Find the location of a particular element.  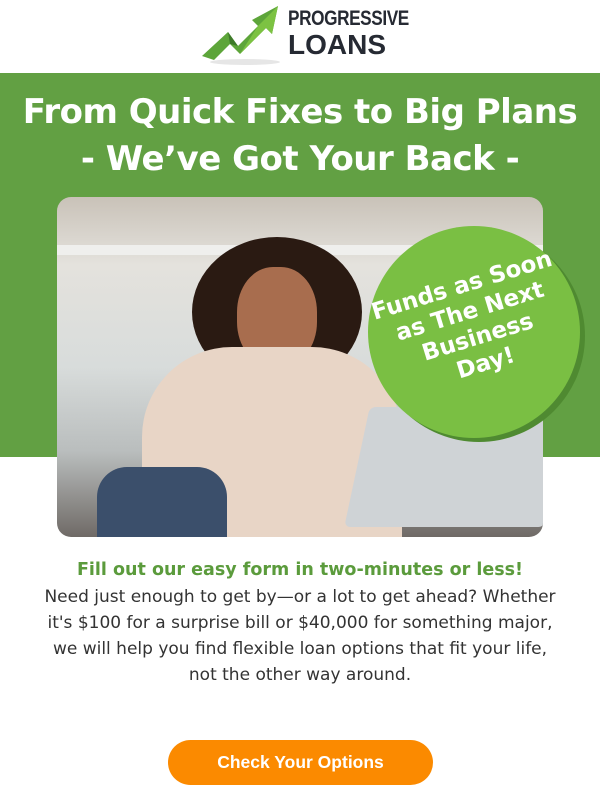

check-options-button: Check Your Options is located at coordinates (300, 762).